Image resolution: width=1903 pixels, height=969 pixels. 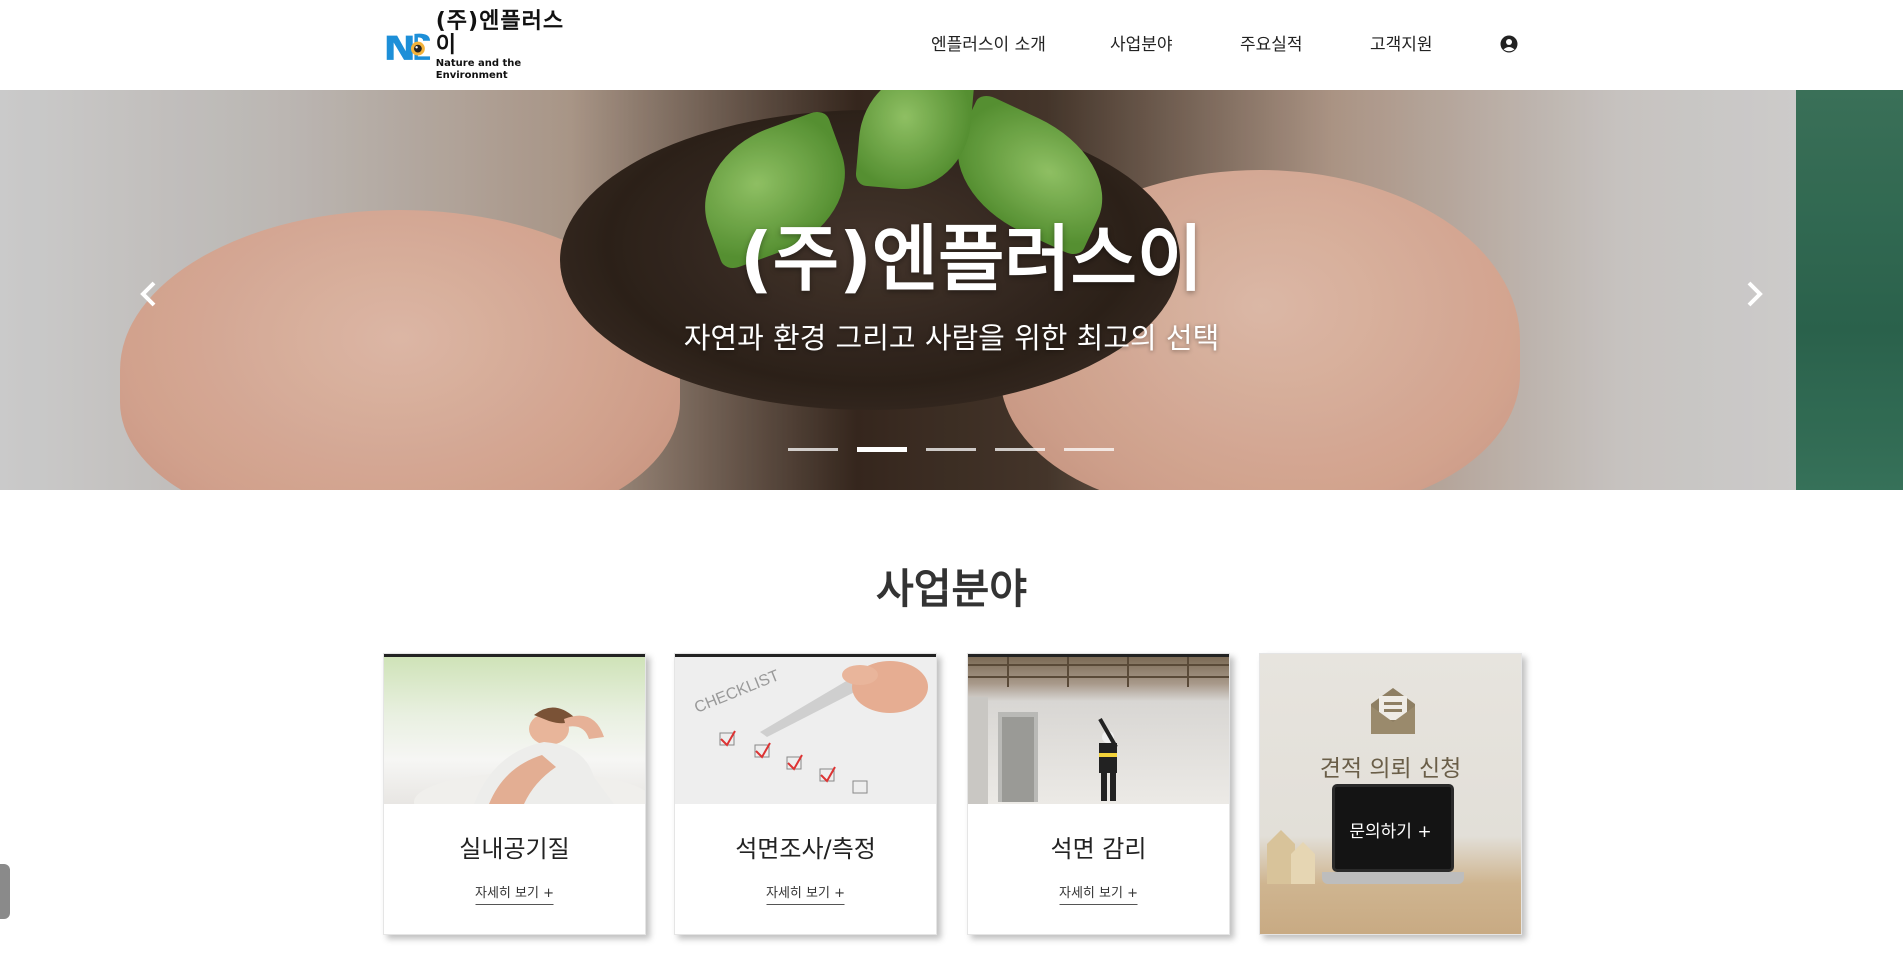 What do you see at coordinates (1098, 729) in the screenshot?
I see `card-image-inspection` at bounding box center [1098, 729].